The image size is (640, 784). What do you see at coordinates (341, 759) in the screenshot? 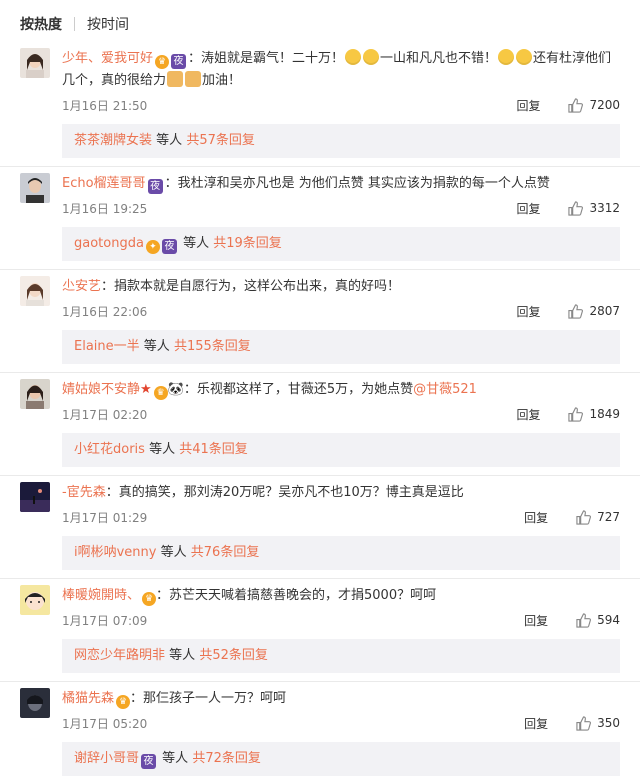
I see `reply-summary: 谢辞小哥哥夜 等人 共72条回复` at bounding box center [341, 759].